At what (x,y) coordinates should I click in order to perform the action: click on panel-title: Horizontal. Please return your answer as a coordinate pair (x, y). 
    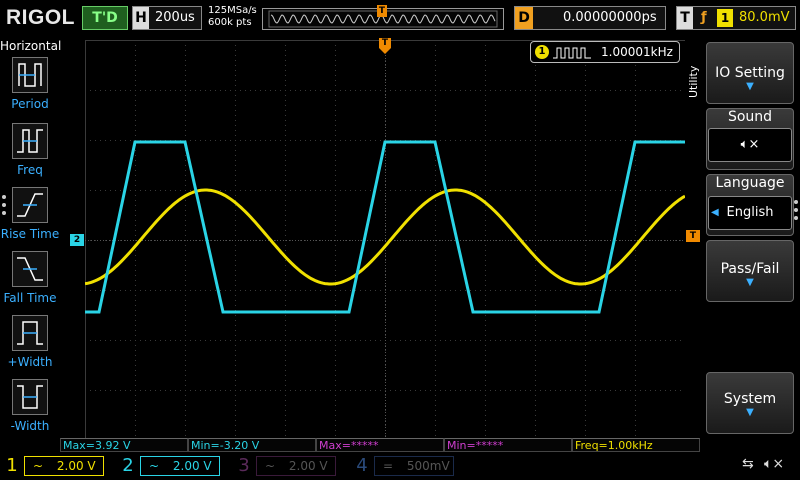
    Looking at the image, I should click on (31, 46).